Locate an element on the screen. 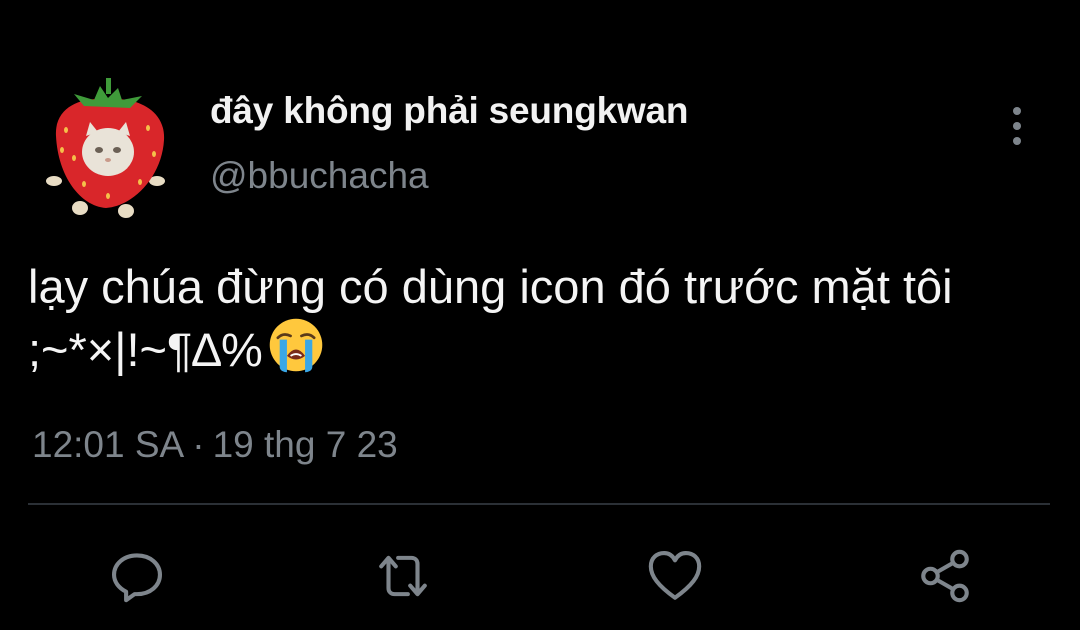 This screenshot has width=1080, height=630. avatar is located at coordinates (109, 149).